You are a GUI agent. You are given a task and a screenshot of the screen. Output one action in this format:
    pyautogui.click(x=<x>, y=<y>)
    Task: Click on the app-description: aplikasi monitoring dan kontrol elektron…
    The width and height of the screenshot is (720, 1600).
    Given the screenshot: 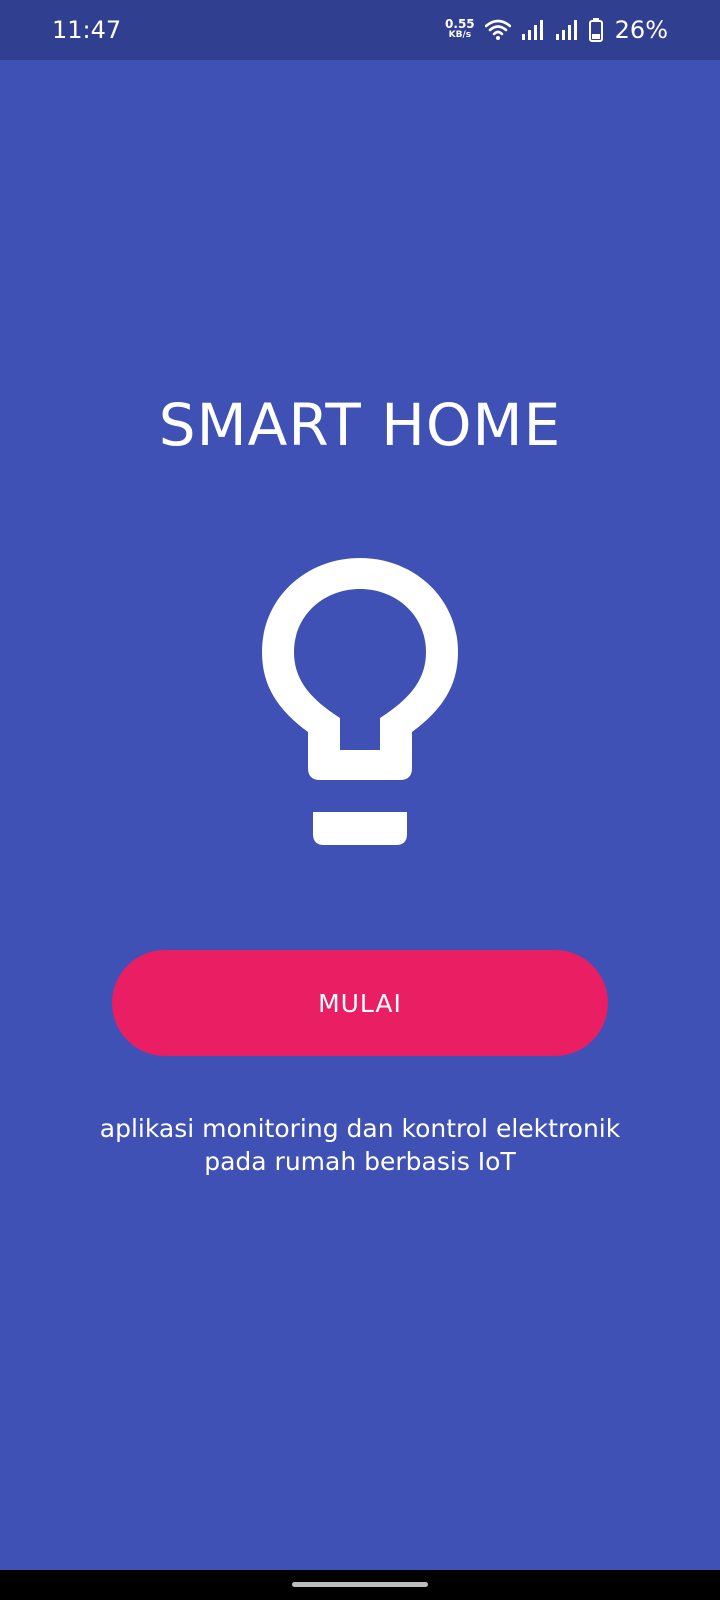 What is the action you would take?
    pyautogui.click(x=360, y=1145)
    